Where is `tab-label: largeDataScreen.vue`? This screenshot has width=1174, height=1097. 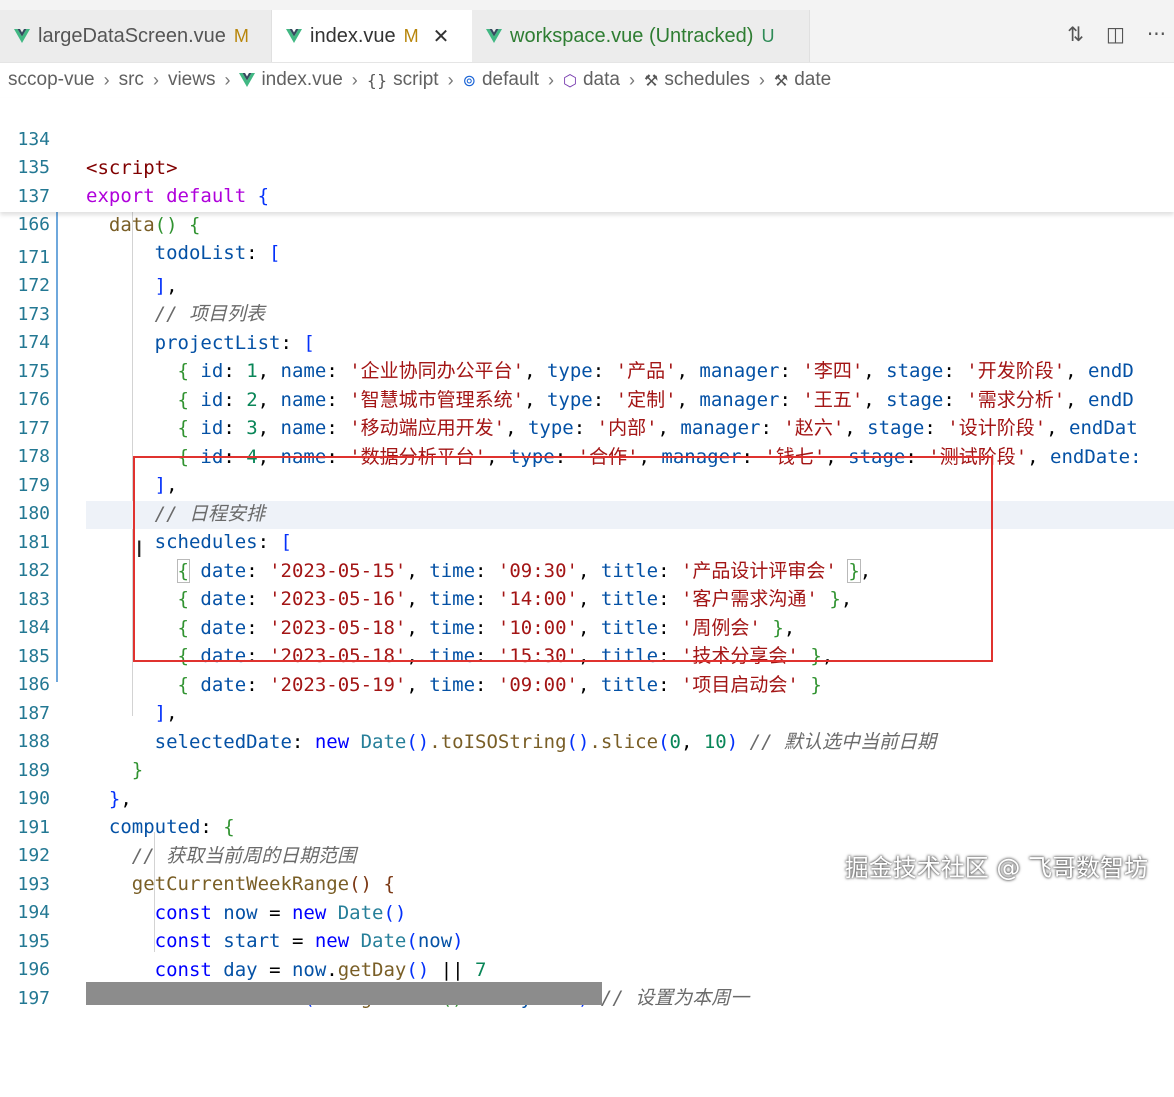
tab-label: largeDataScreen.vue is located at coordinates (132, 35).